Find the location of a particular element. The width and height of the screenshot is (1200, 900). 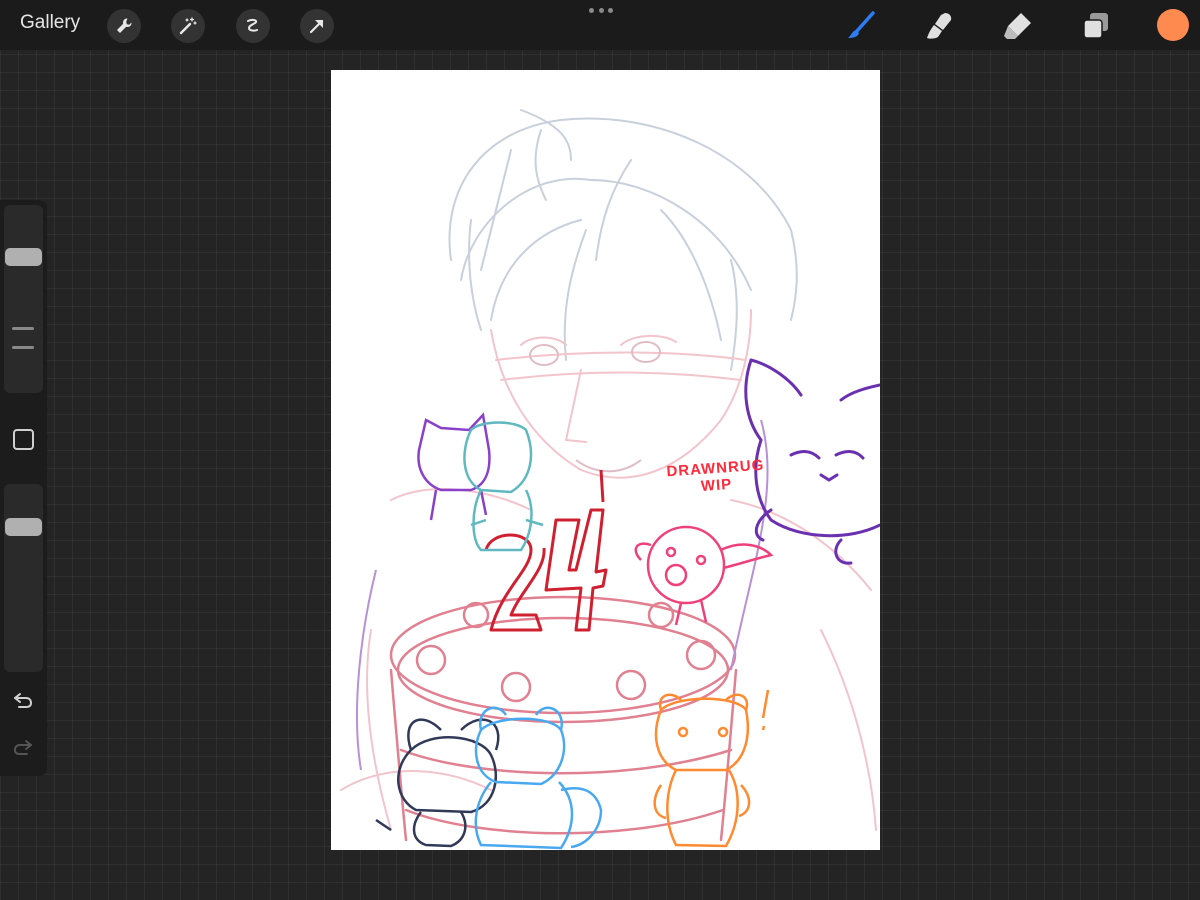

eraser-button is located at coordinates (1018, 26).